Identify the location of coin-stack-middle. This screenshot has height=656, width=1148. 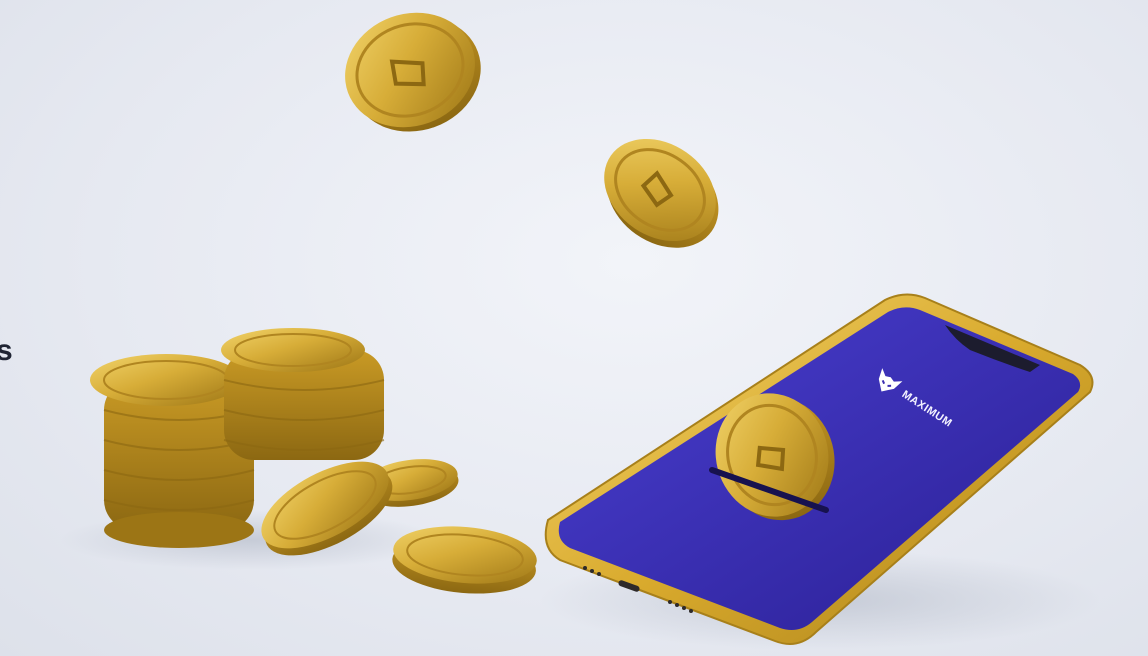
(303, 394).